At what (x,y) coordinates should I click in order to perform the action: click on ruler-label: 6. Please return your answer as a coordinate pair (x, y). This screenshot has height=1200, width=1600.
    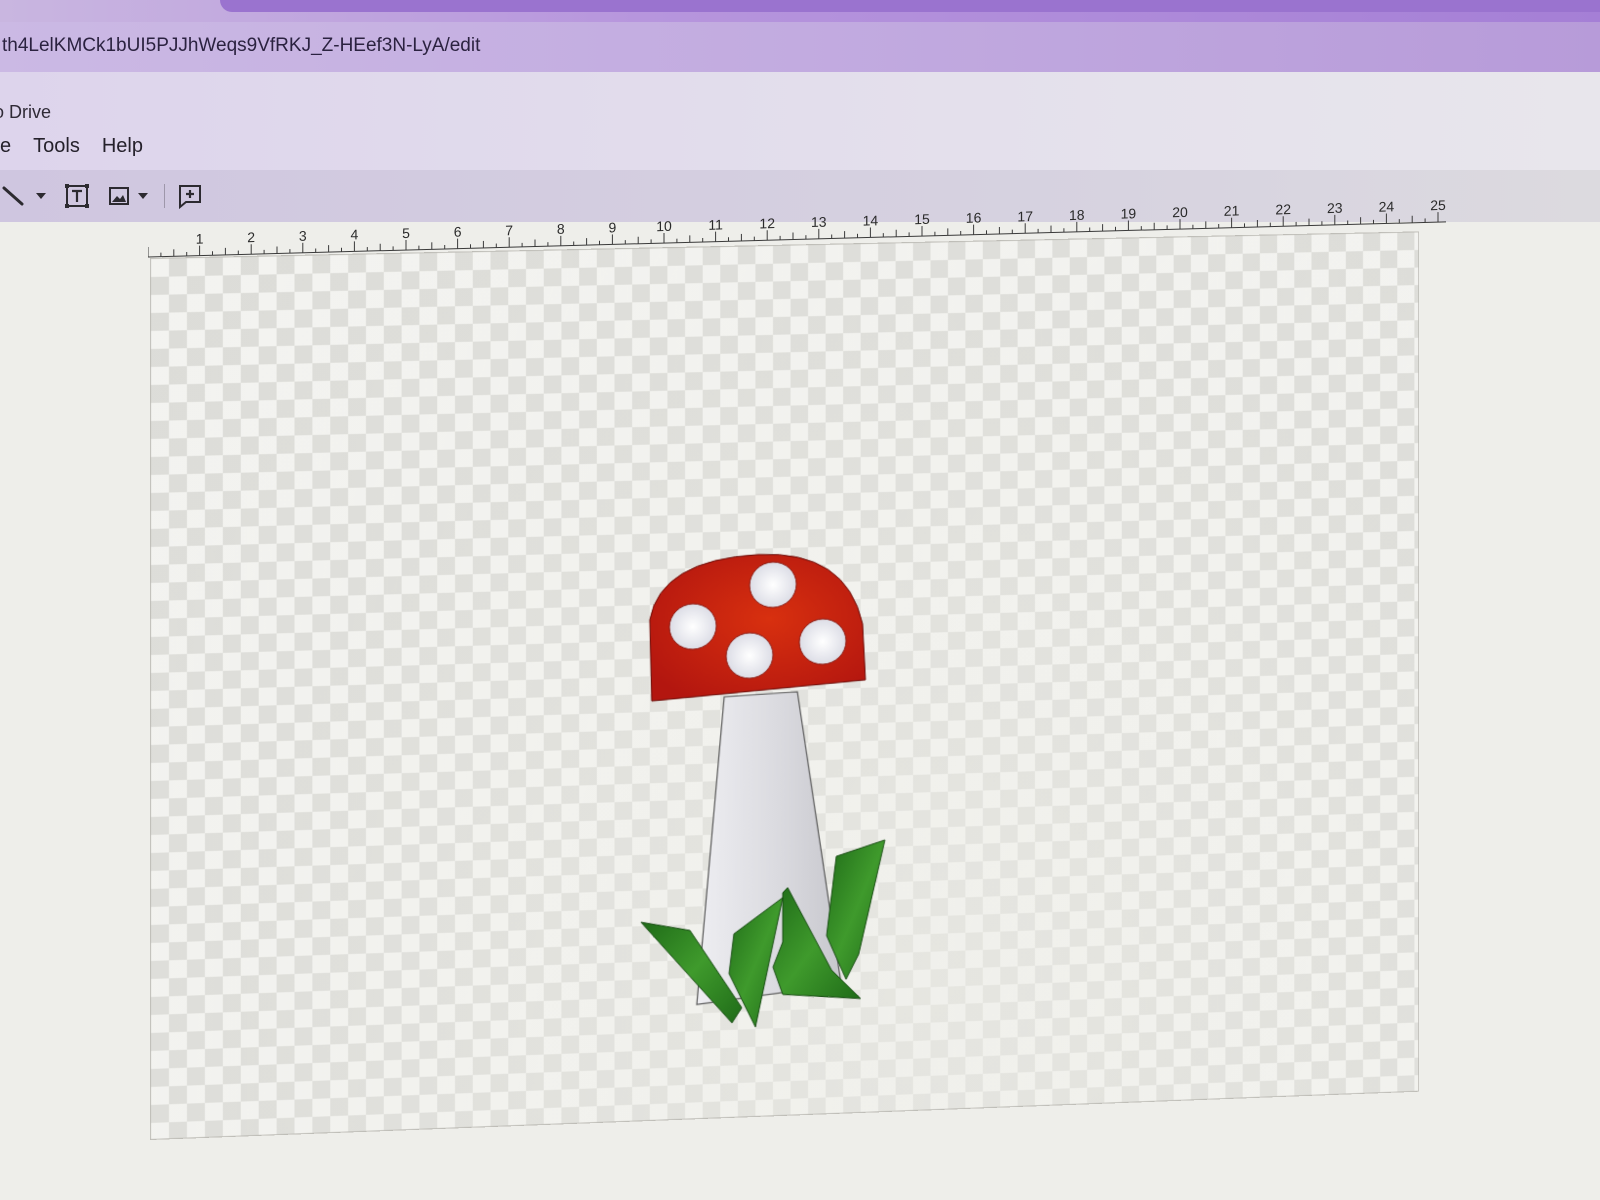
    Looking at the image, I should click on (458, 232).